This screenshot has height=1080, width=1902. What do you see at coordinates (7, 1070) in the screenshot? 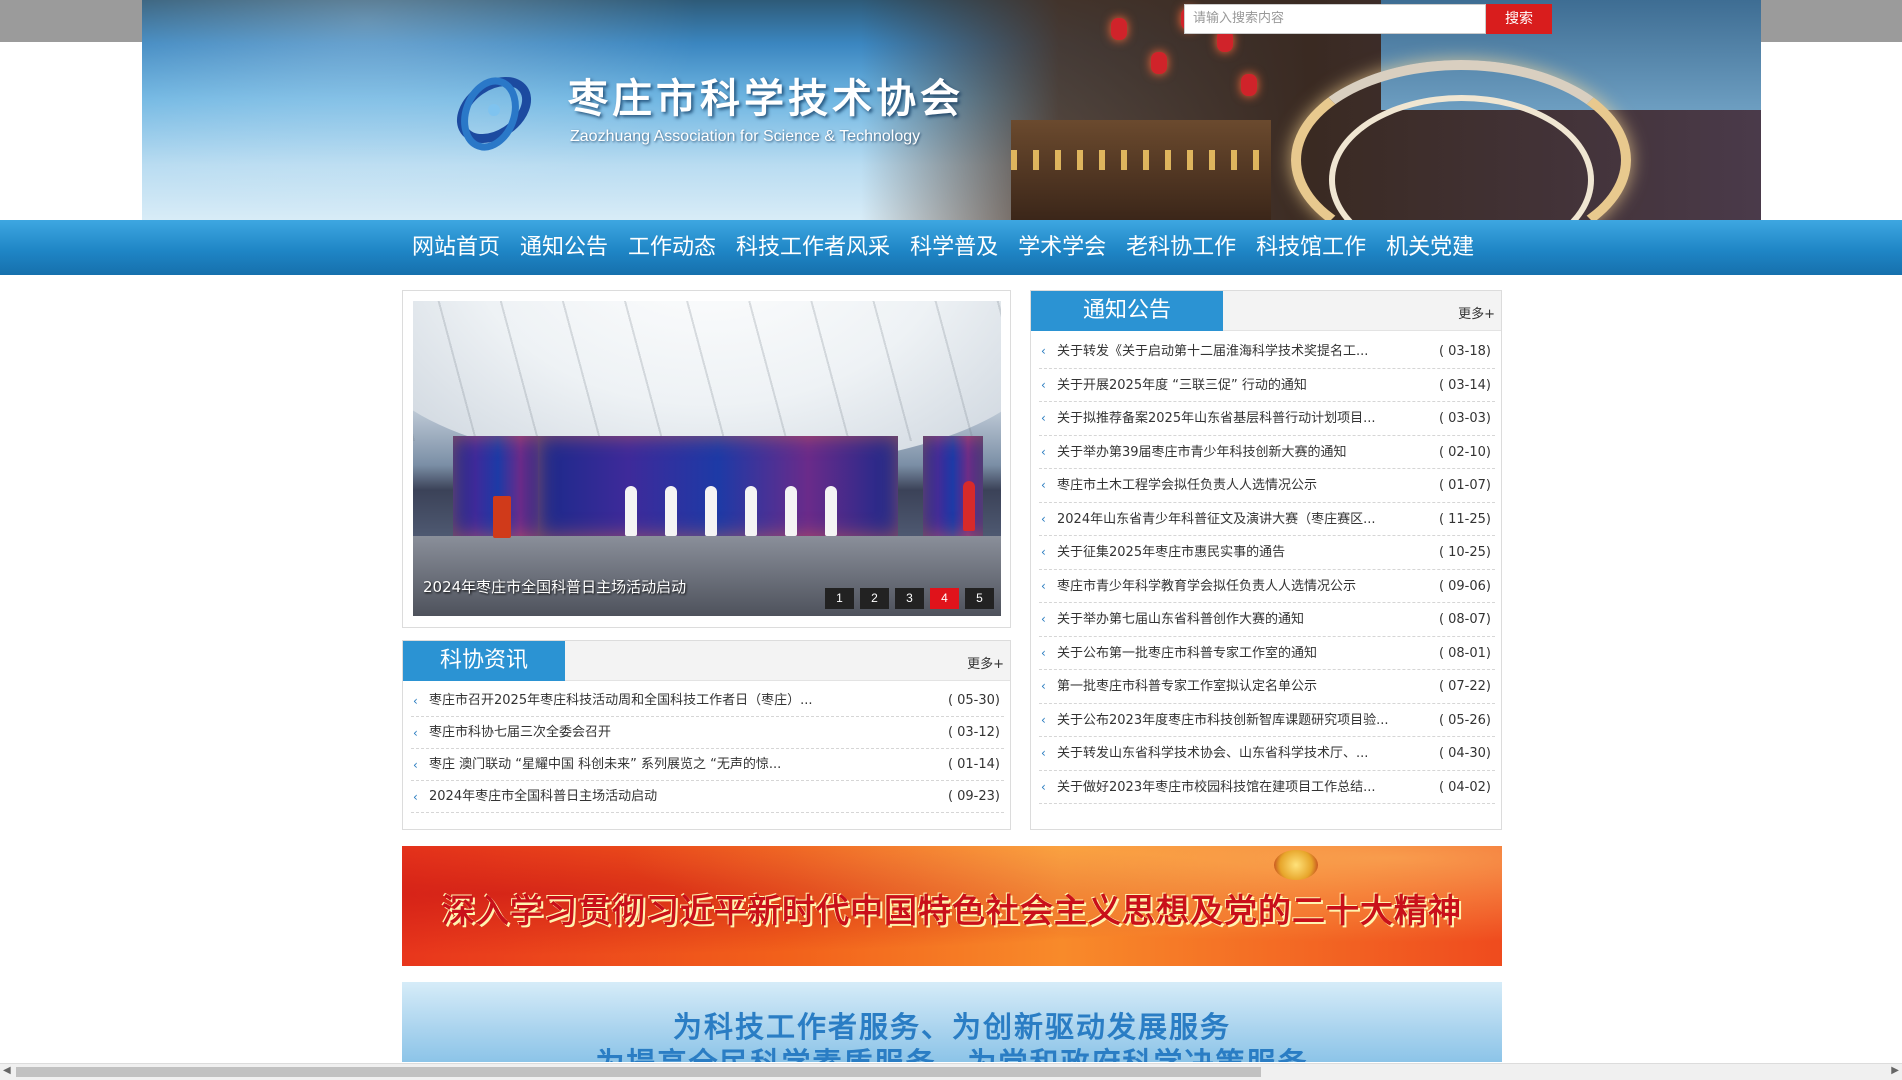
I see `scroll-left-icon: ◀` at bounding box center [7, 1070].